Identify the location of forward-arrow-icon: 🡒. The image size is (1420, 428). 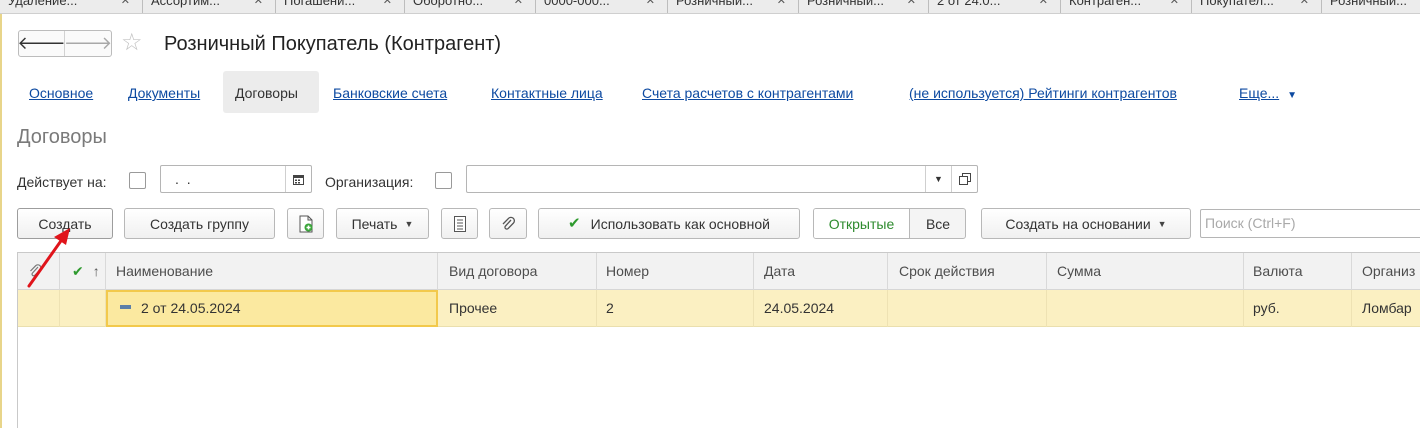
(88, 43).